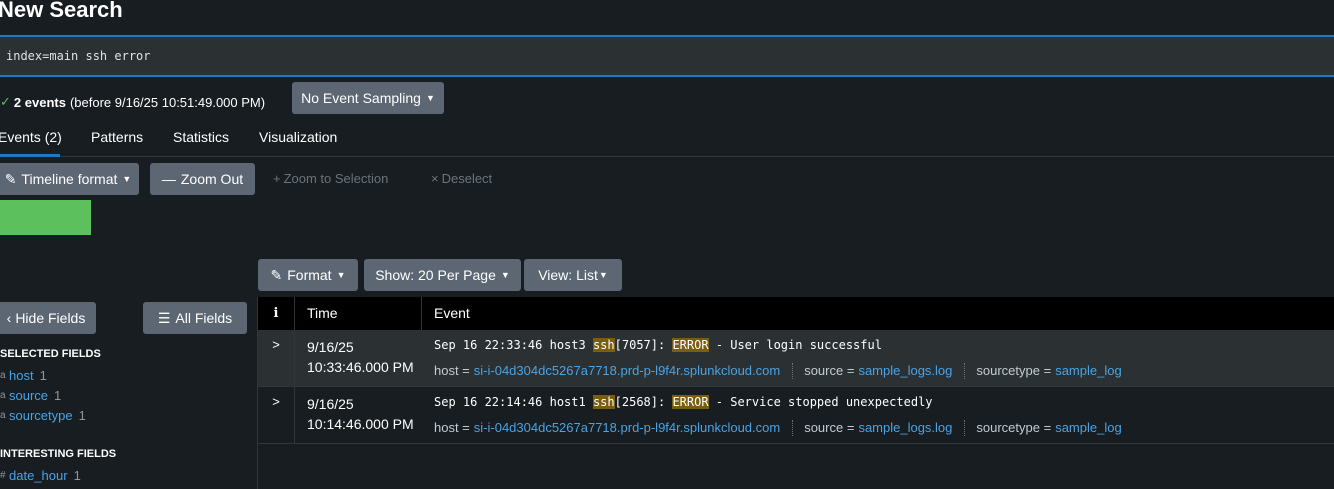  Describe the element at coordinates (435, 275) in the screenshot. I see `per-page-label: Show: 20 Per Page` at that location.